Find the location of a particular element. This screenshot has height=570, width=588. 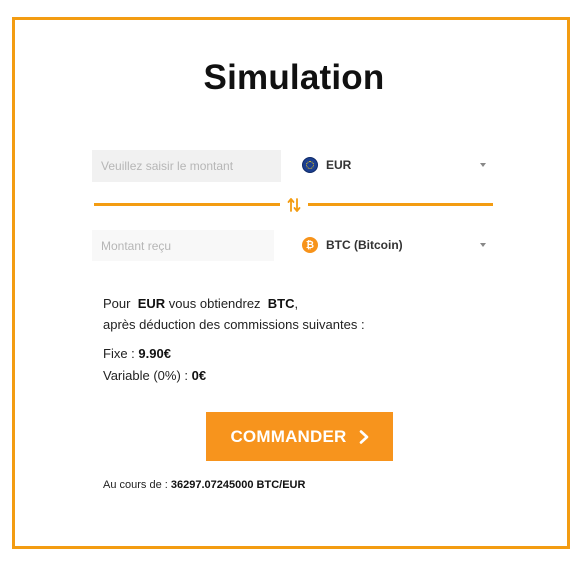

summary-line: Pour EUR vous obtiendrez BTC, is located at coordinates (200, 304).